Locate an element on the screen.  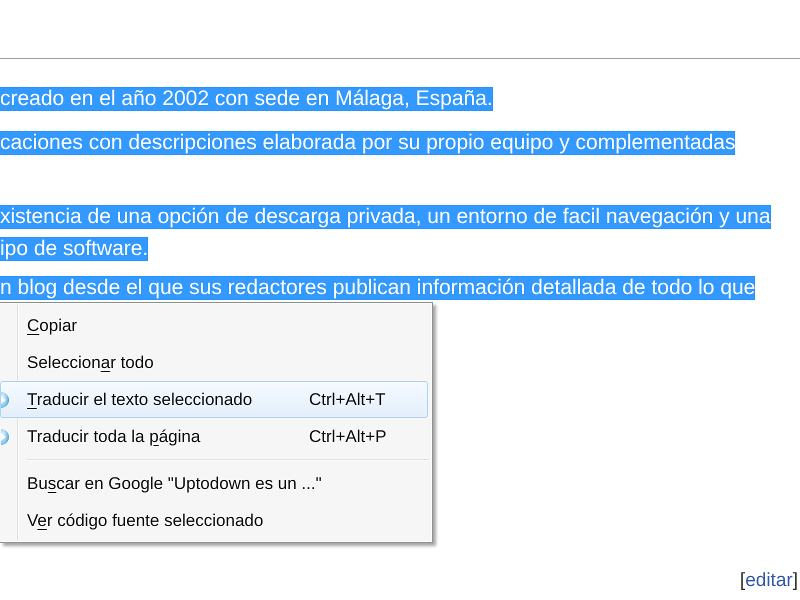
bracket-text: ] is located at coordinates (795, 581).